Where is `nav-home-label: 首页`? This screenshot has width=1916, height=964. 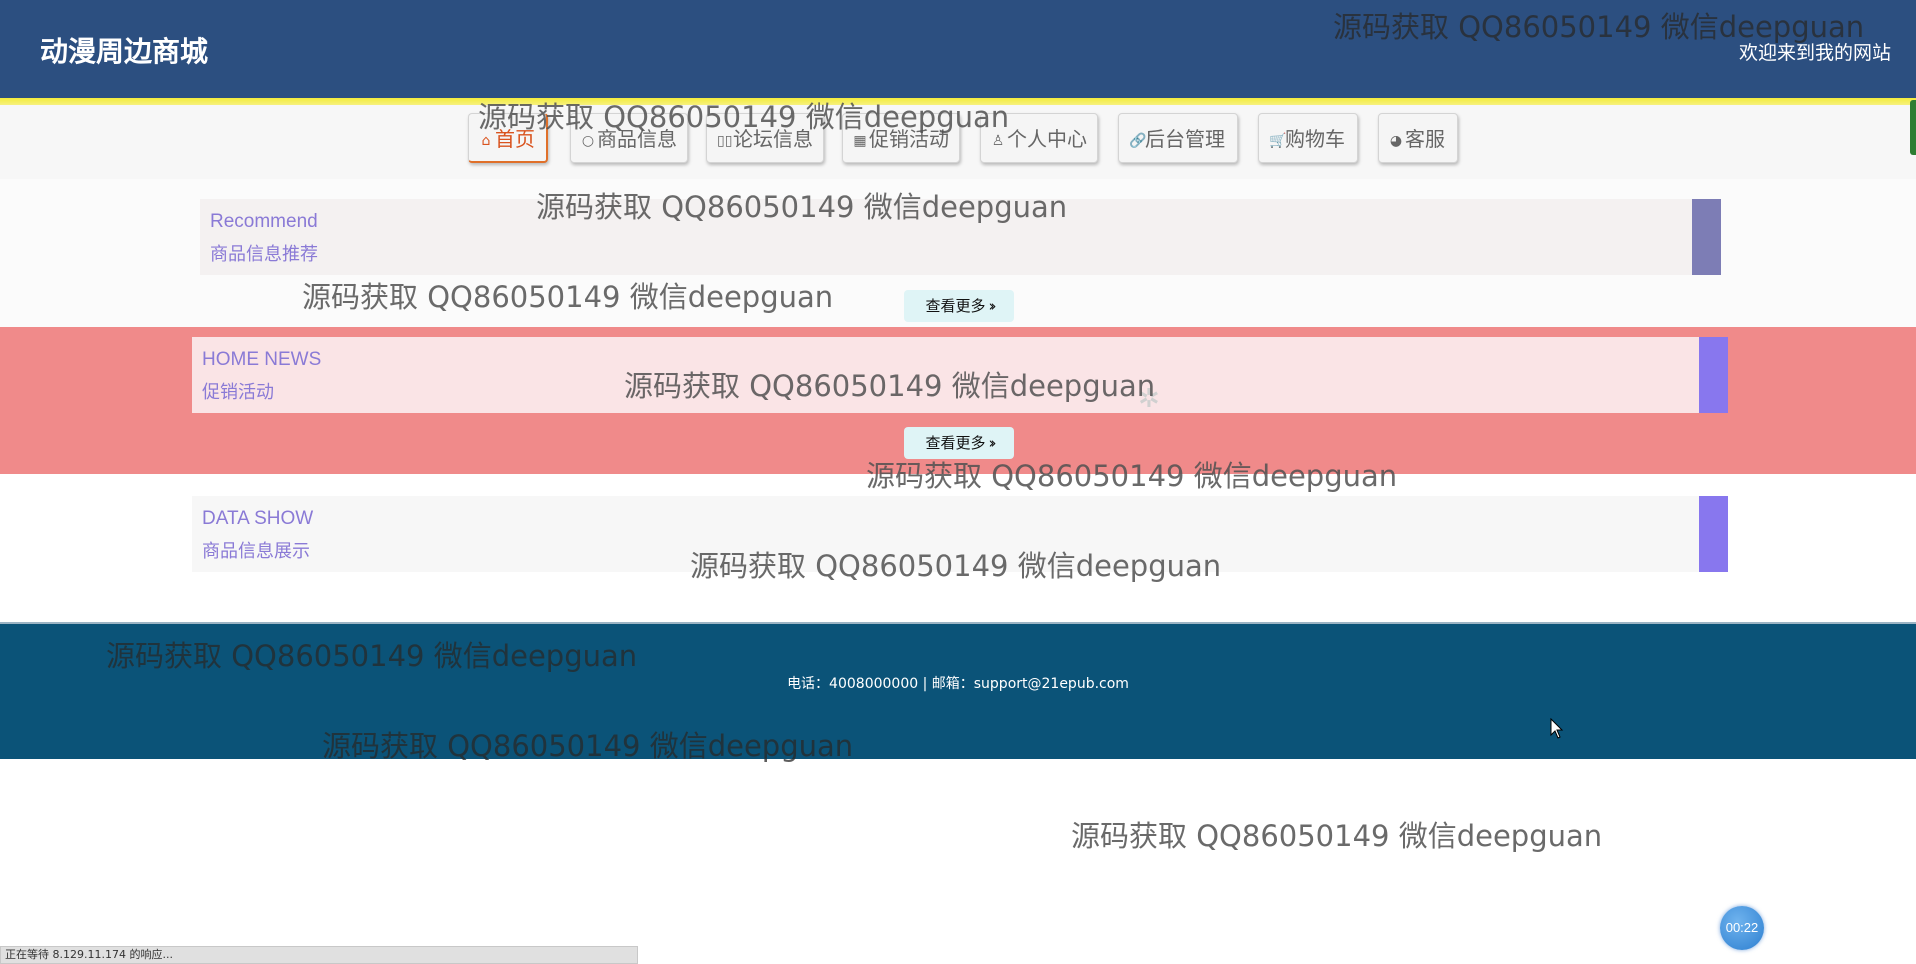 nav-home-label: 首页 is located at coordinates (515, 139).